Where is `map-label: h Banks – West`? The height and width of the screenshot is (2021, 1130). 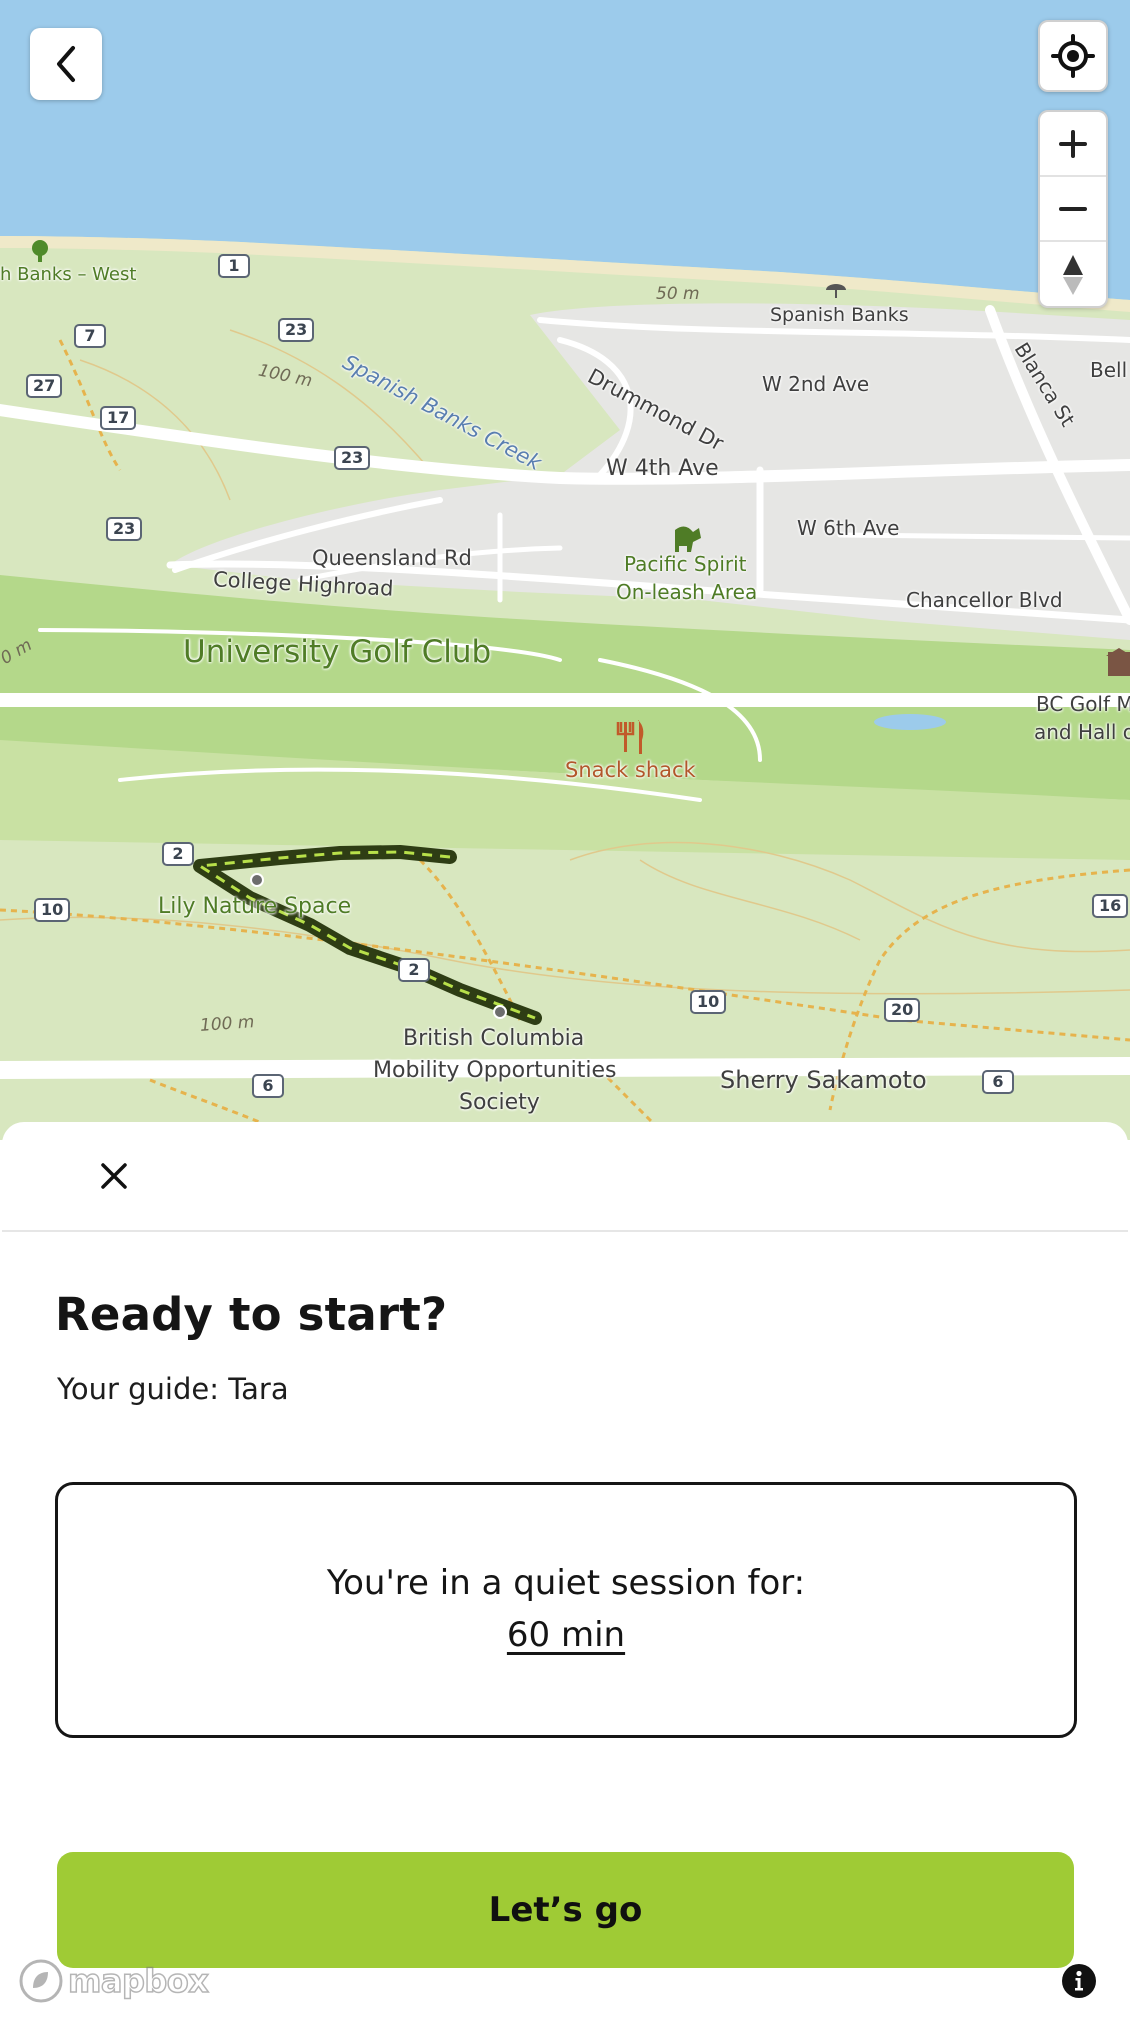 map-label: h Banks – West is located at coordinates (68, 274).